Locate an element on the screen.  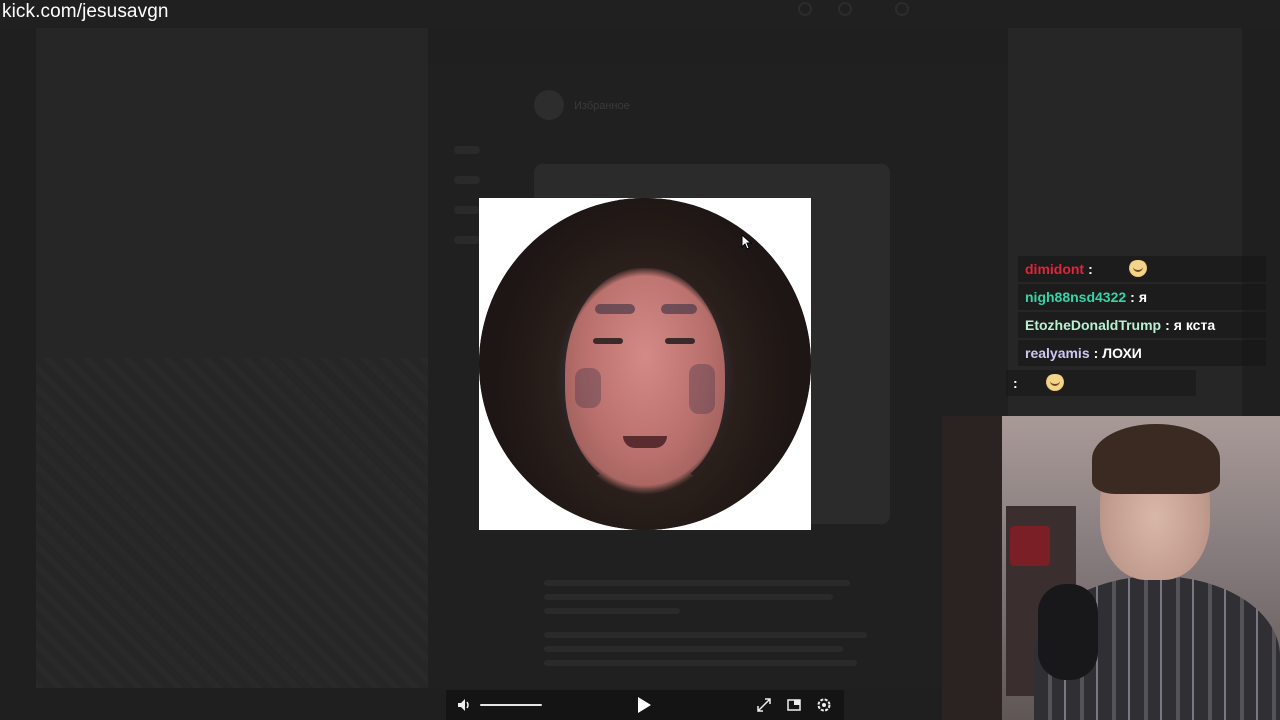
microphone is located at coordinates (1068, 632).